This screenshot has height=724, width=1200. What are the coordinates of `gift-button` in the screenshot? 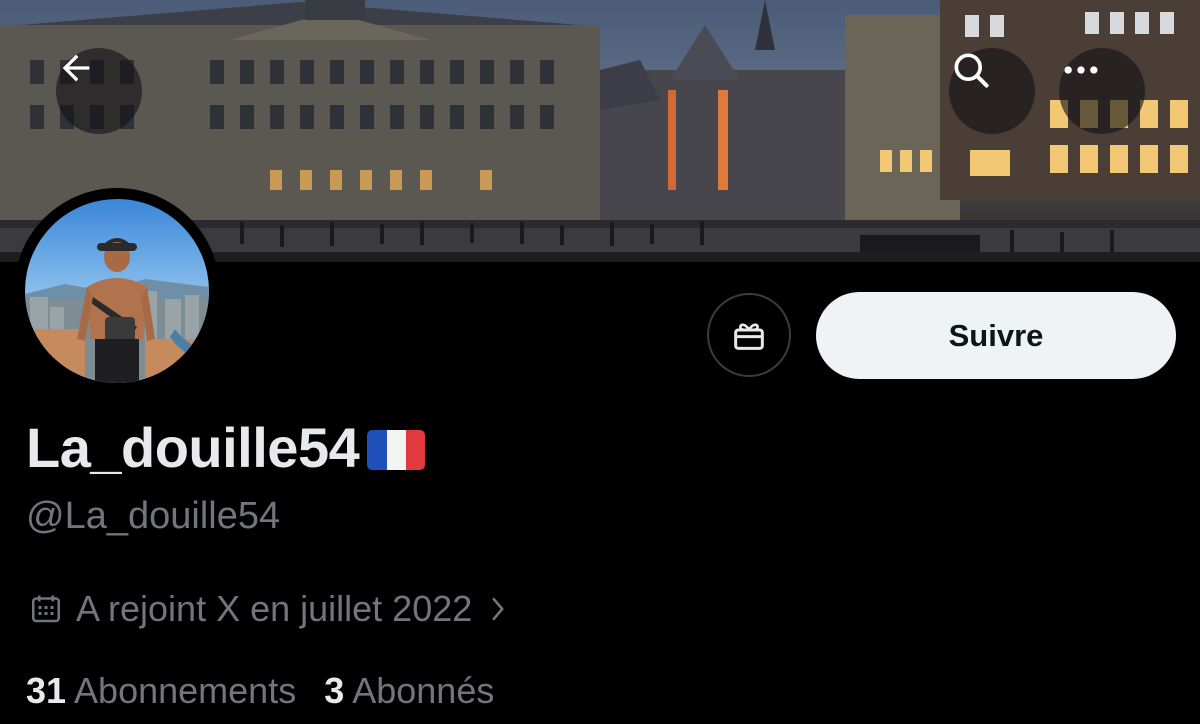 It's located at (749, 335).